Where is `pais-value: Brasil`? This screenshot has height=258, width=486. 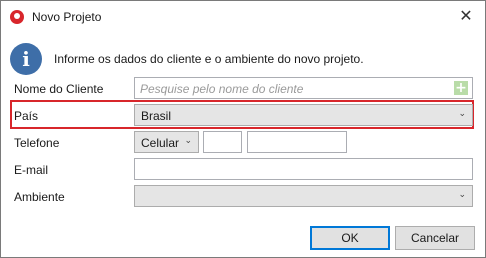 pais-value: Brasil is located at coordinates (156, 116).